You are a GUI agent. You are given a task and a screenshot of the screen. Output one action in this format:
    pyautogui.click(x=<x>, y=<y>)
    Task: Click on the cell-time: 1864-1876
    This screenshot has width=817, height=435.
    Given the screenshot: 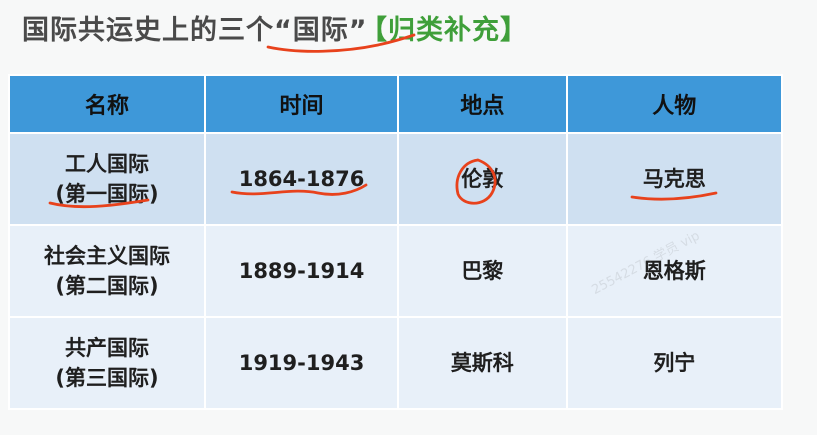 What is the action you would take?
    pyautogui.click(x=302, y=179)
    